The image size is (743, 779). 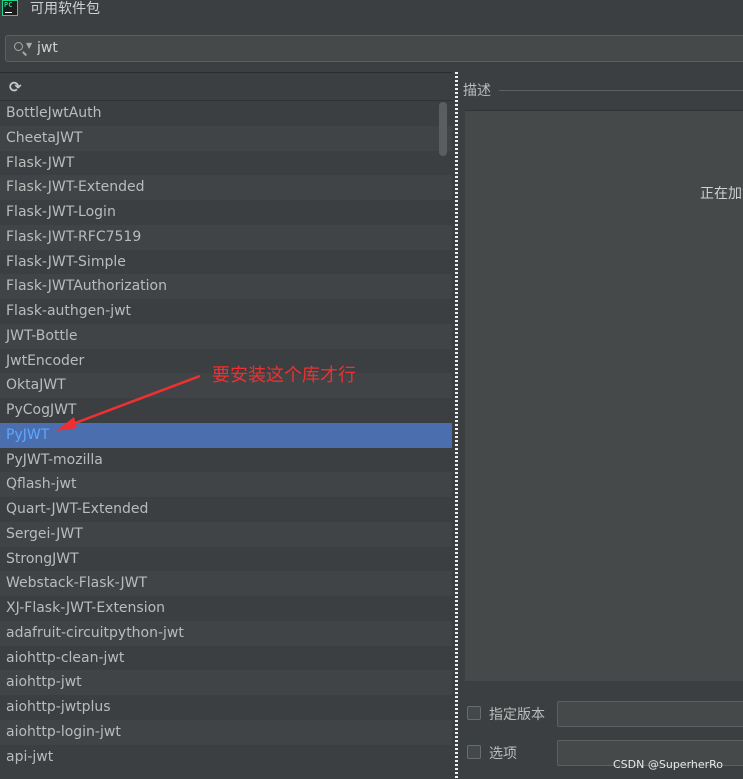 I want to click on package-list-item: XJ-Flask-JWT-Extension, so click(x=226, y=608).